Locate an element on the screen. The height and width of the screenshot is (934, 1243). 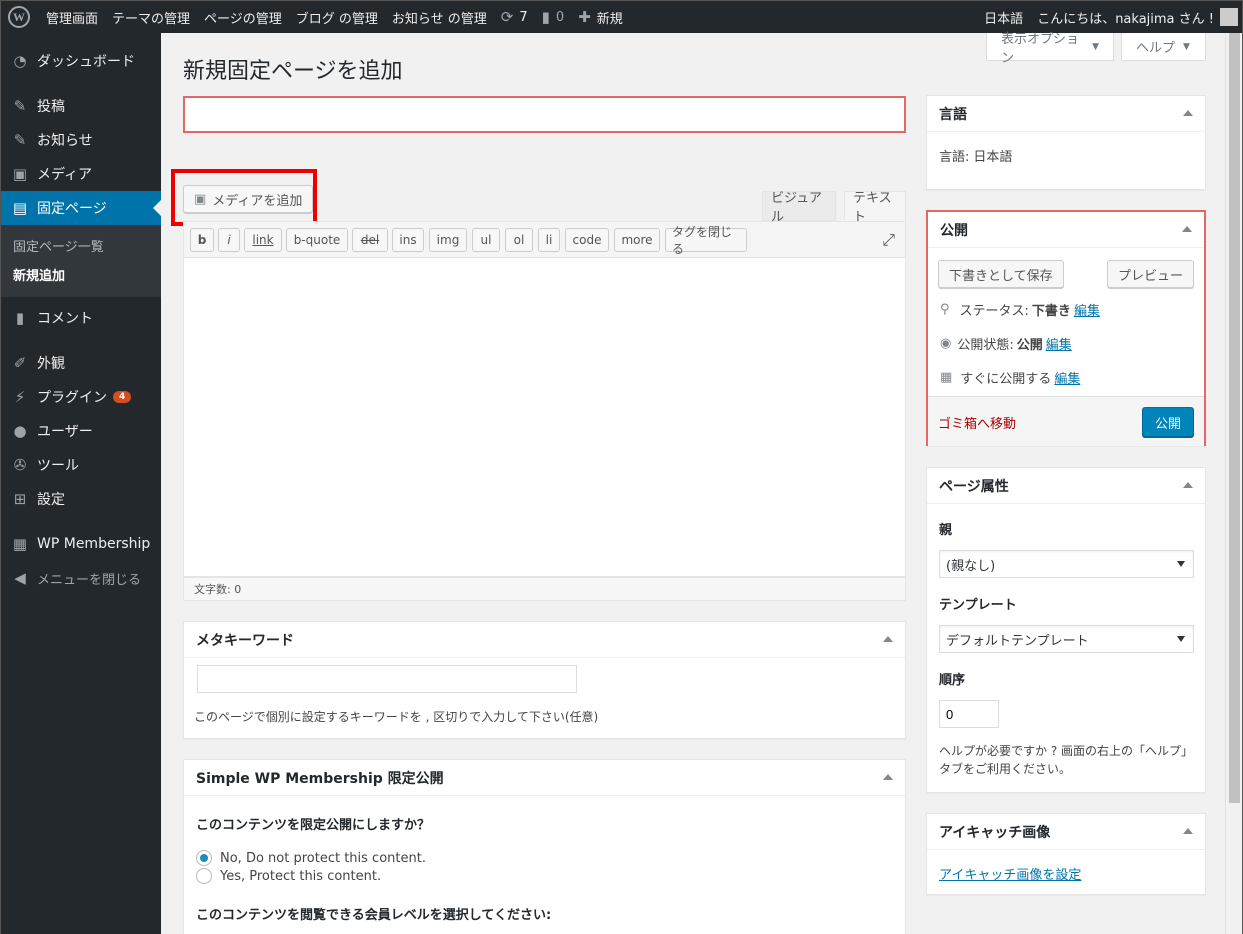
meta-keyword-input is located at coordinates (387, 679).